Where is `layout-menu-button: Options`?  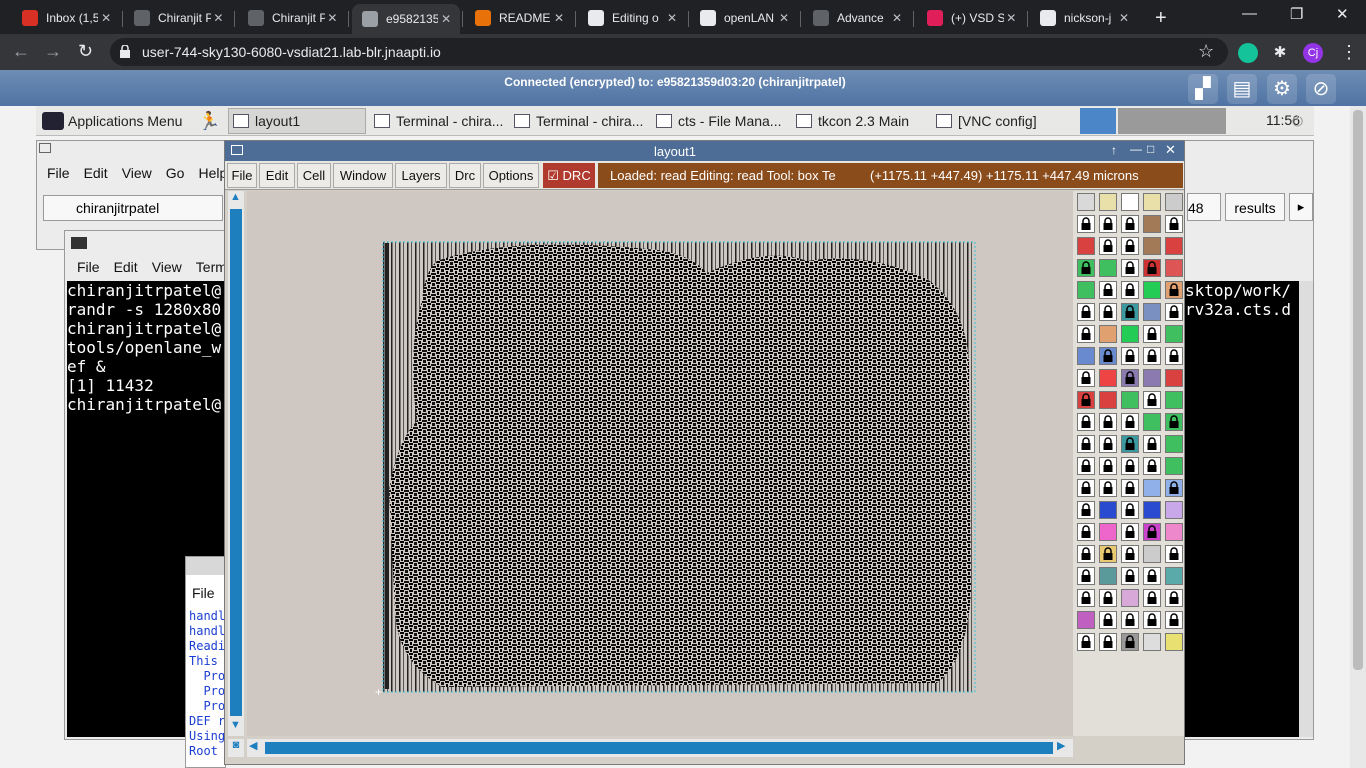
layout-menu-button: Options is located at coordinates (511, 175).